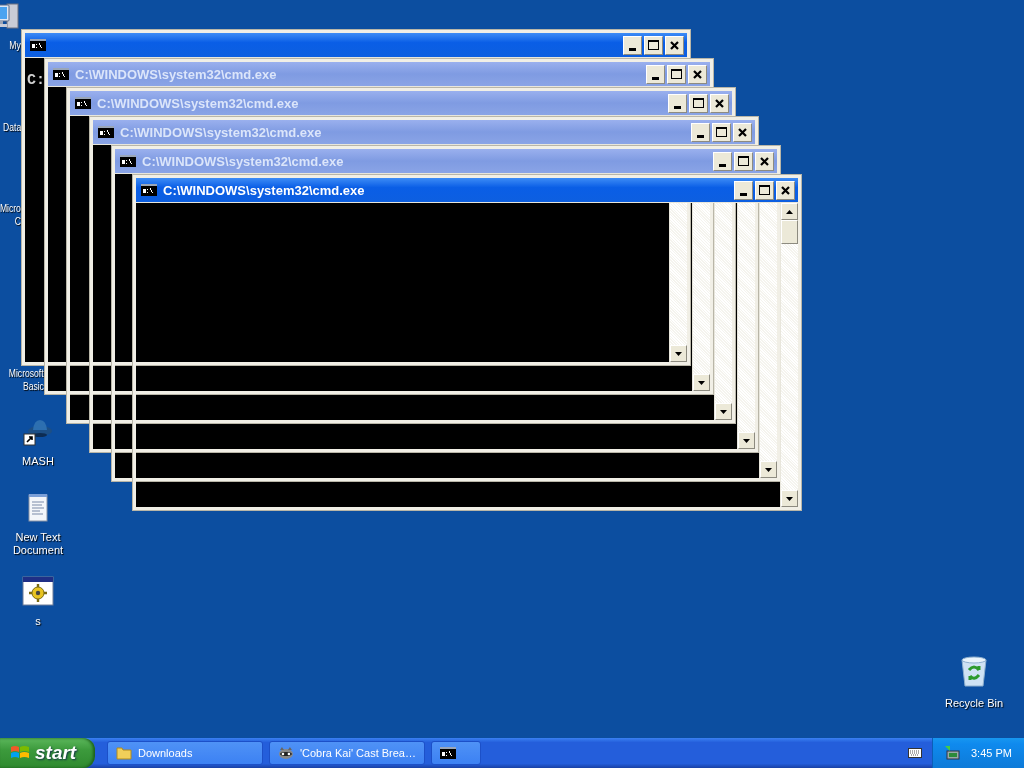  Describe the element at coordinates (789, 232) in the screenshot. I see `scroll-thumb` at that location.